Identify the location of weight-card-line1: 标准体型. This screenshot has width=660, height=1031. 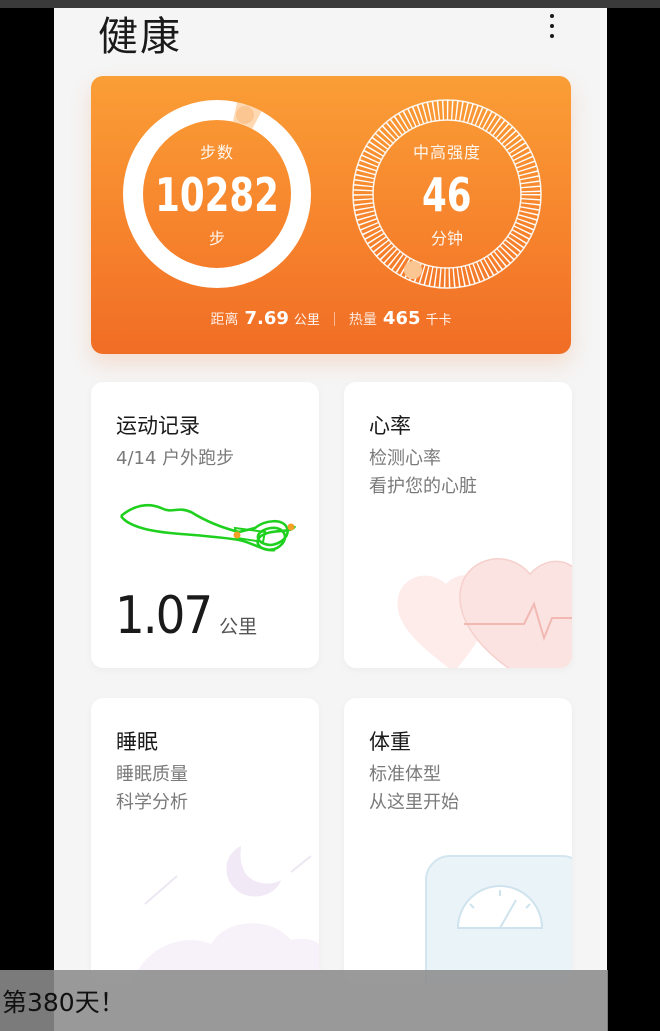
(405, 774).